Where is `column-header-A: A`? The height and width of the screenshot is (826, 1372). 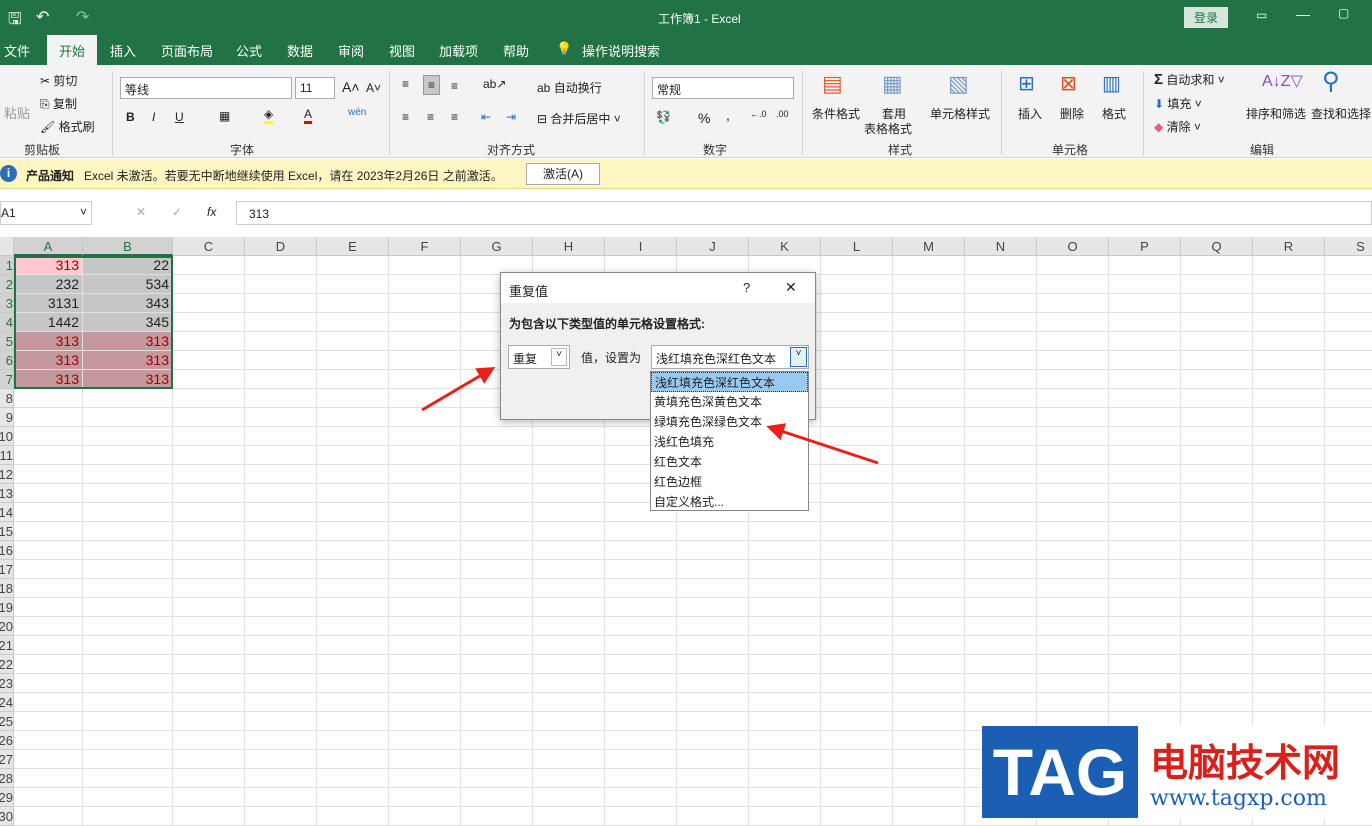 column-header-A: A is located at coordinates (48, 246).